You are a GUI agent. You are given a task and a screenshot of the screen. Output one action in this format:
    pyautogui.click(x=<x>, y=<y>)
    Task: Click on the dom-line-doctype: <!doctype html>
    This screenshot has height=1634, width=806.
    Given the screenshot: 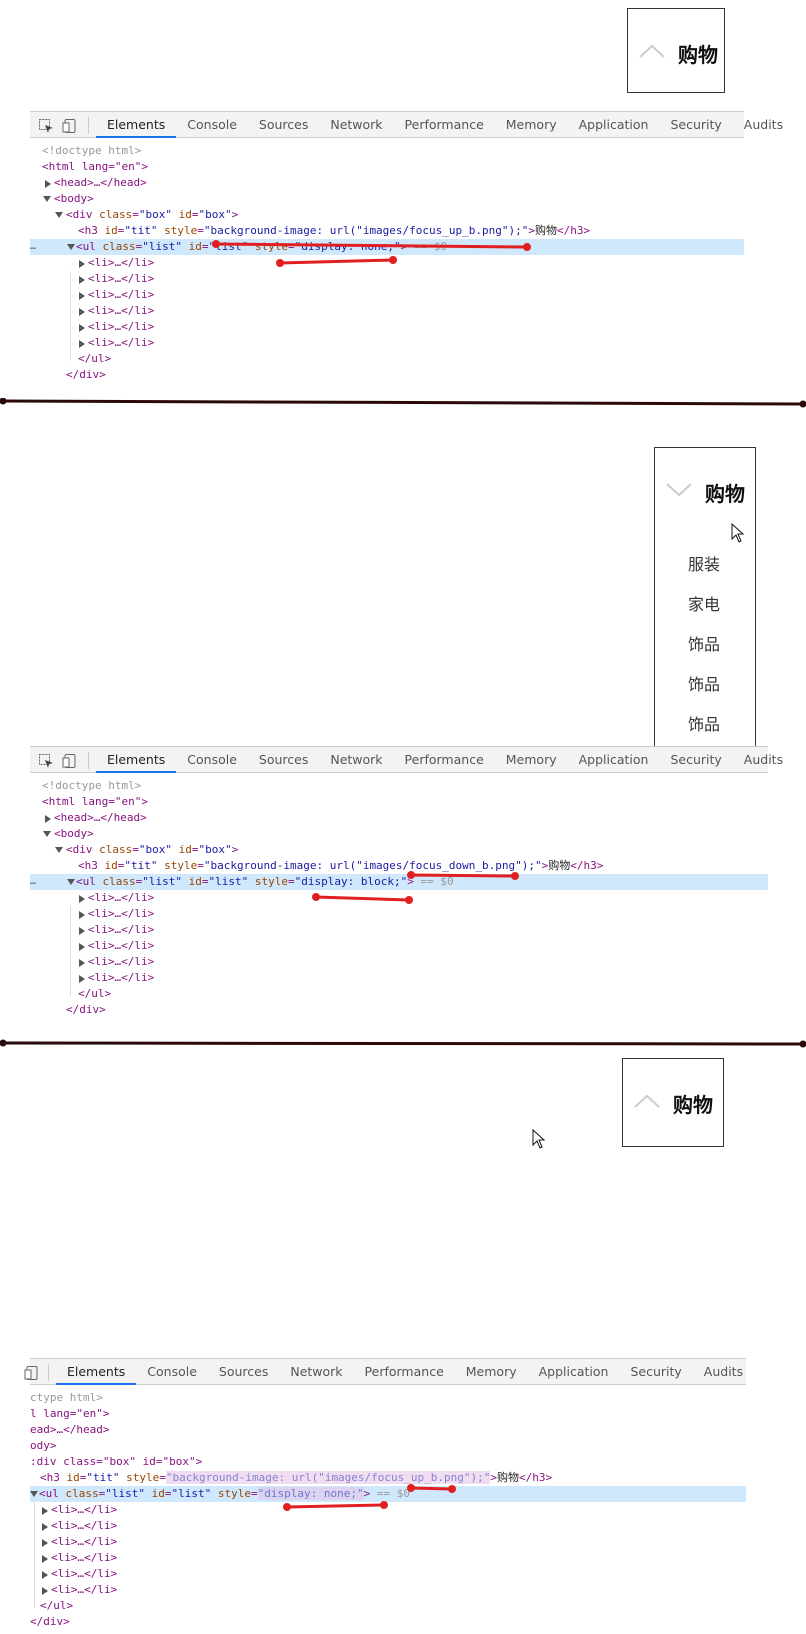 What is the action you would take?
    pyautogui.click(x=399, y=786)
    